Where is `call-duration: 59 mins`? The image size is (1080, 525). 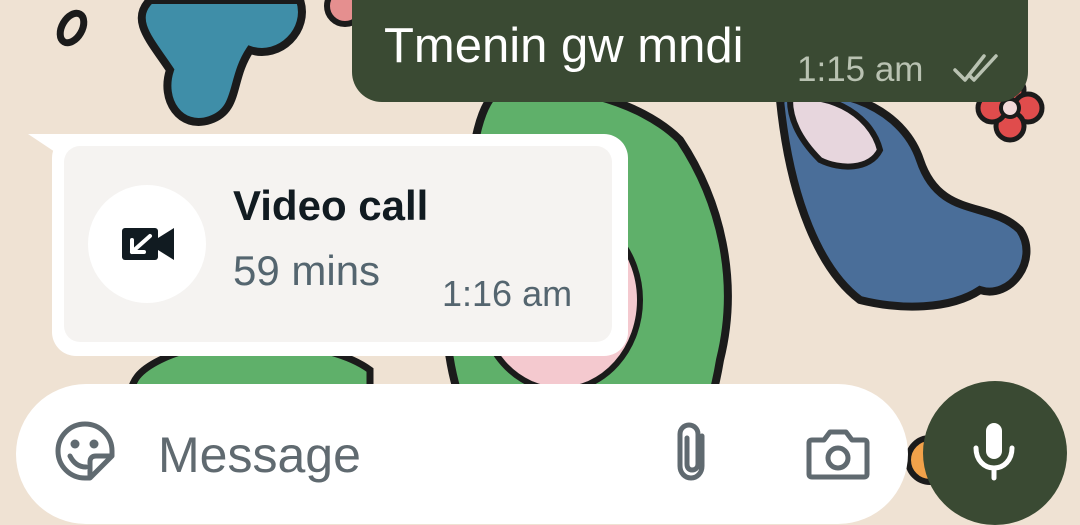 call-duration: 59 mins is located at coordinates (307, 270).